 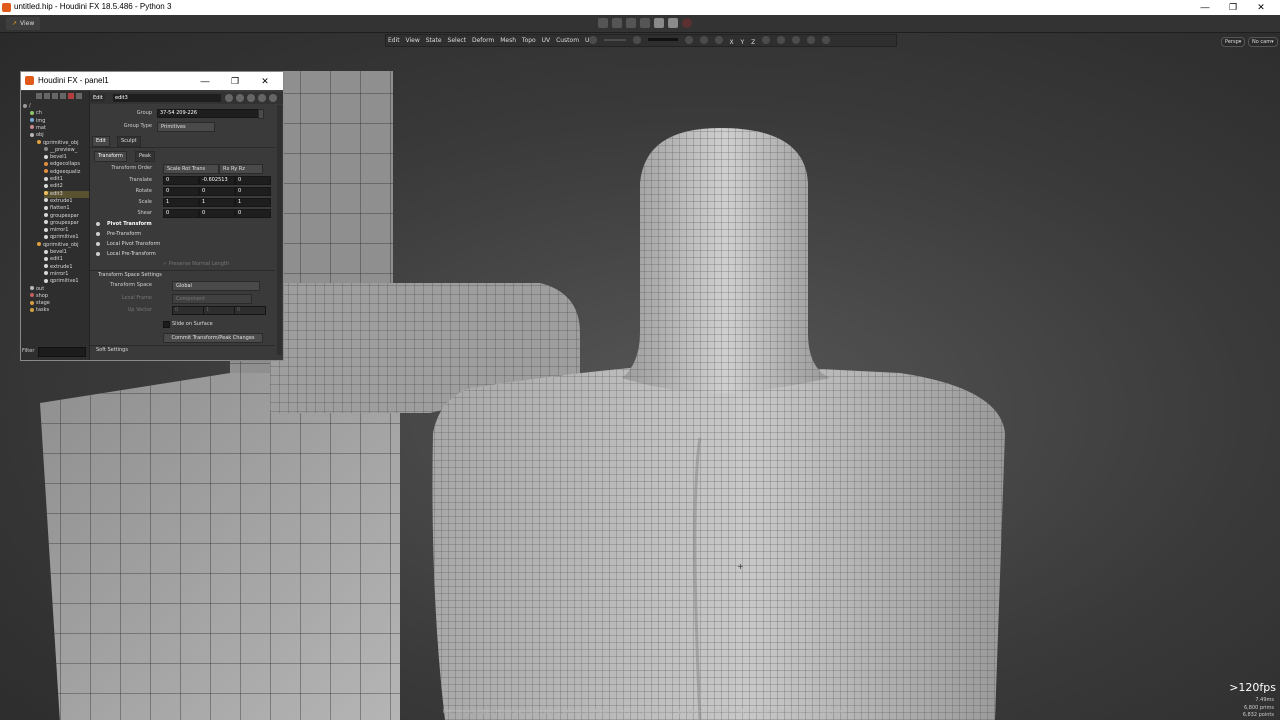 What do you see at coordinates (1263, 42) in the screenshot?
I see `no-cam-dropdown: No cam▾` at bounding box center [1263, 42].